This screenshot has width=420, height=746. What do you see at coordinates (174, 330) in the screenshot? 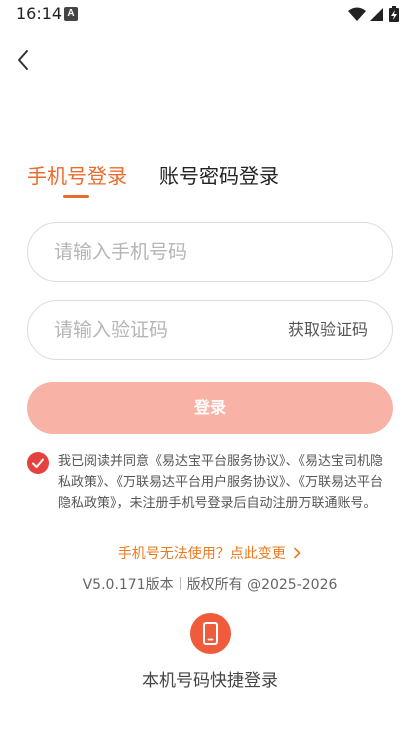
I see `verification-code-input` at bounding box center [174, 330].